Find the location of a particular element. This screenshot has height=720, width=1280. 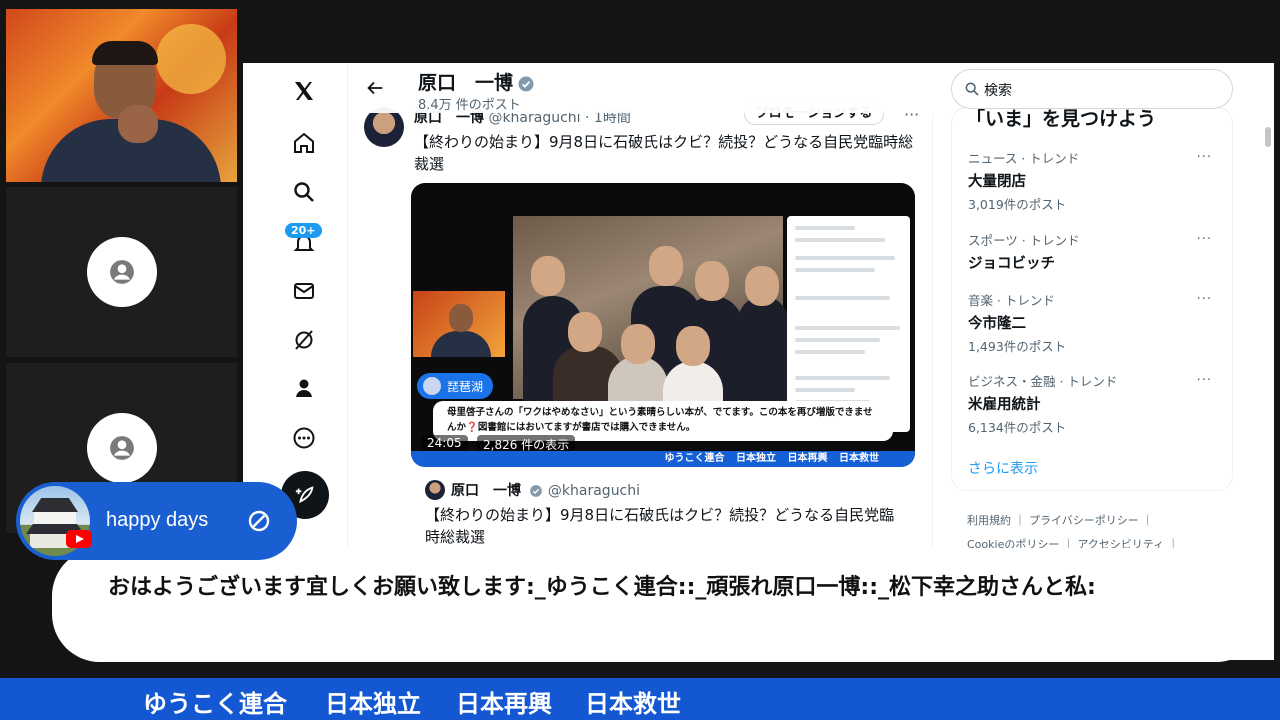

ticker-item: ゆうこく連合 is located at coordinates (215, 704).